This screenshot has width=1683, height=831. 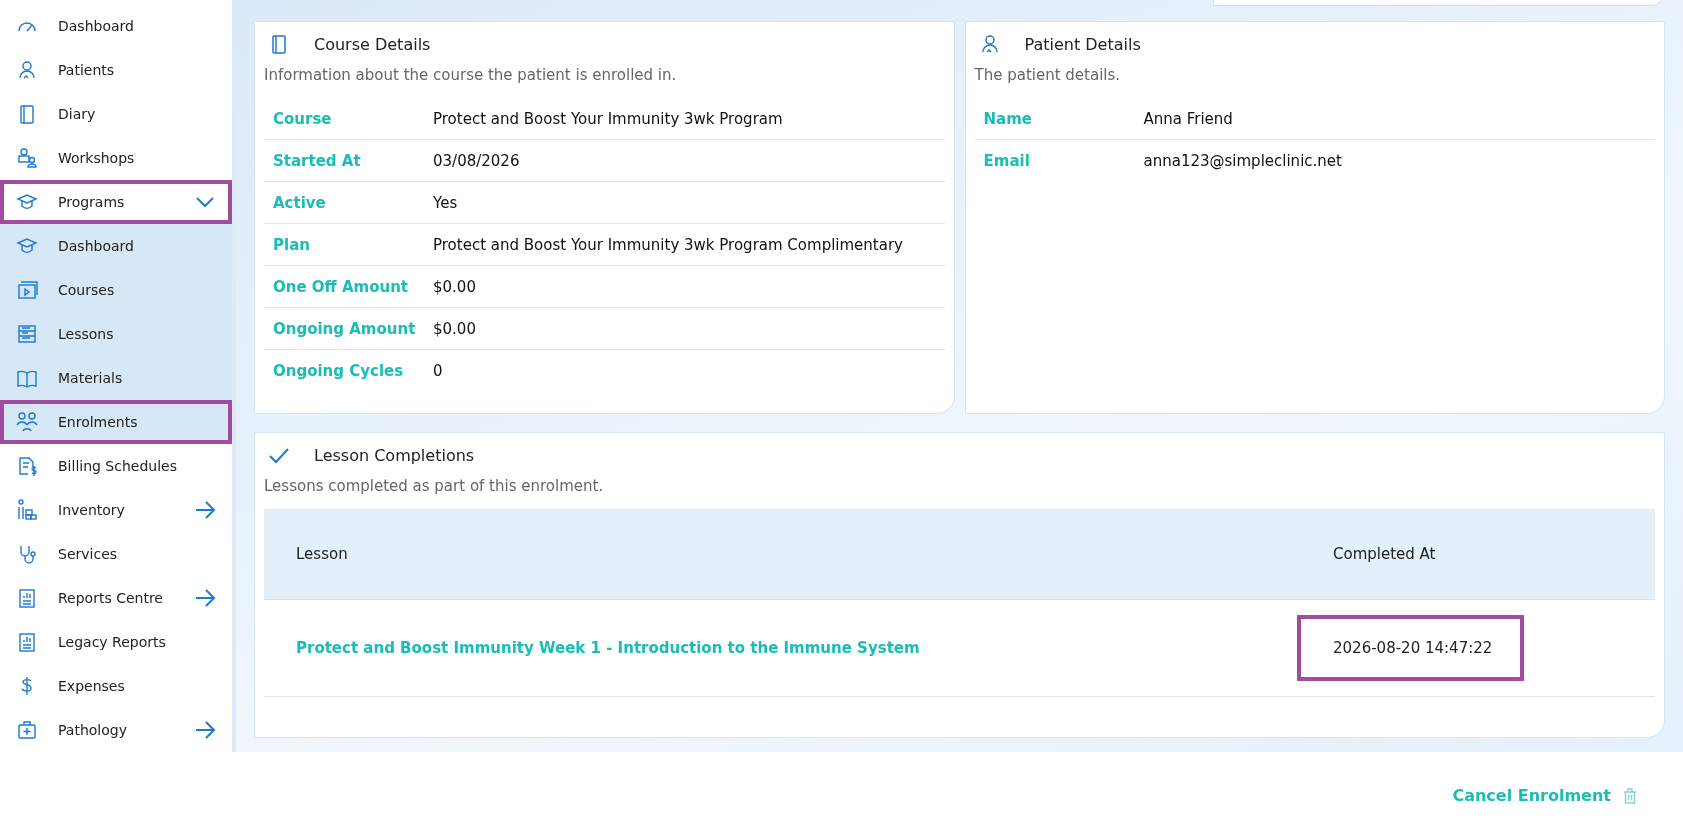 What do you see at coordinates (27, 158) in the screenshot?
I see `people-icon` at bounding box center [27, 158].